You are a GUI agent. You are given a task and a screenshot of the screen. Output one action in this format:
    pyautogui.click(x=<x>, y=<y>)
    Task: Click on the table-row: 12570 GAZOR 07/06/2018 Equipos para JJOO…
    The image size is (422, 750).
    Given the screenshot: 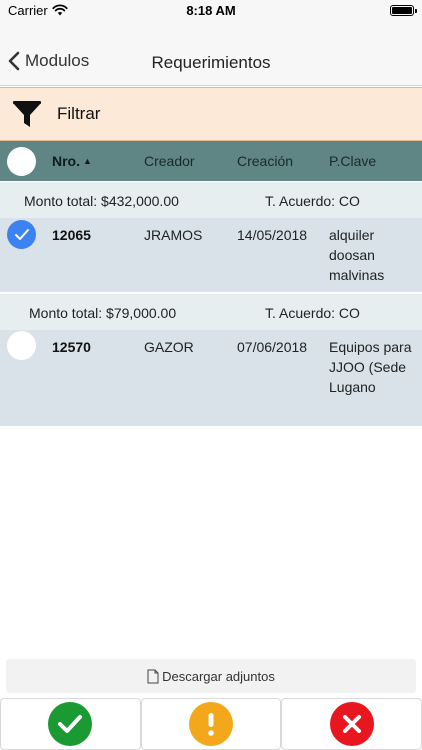 What is the action you would take?
    pyautogui.click(x=211, y=378)
    